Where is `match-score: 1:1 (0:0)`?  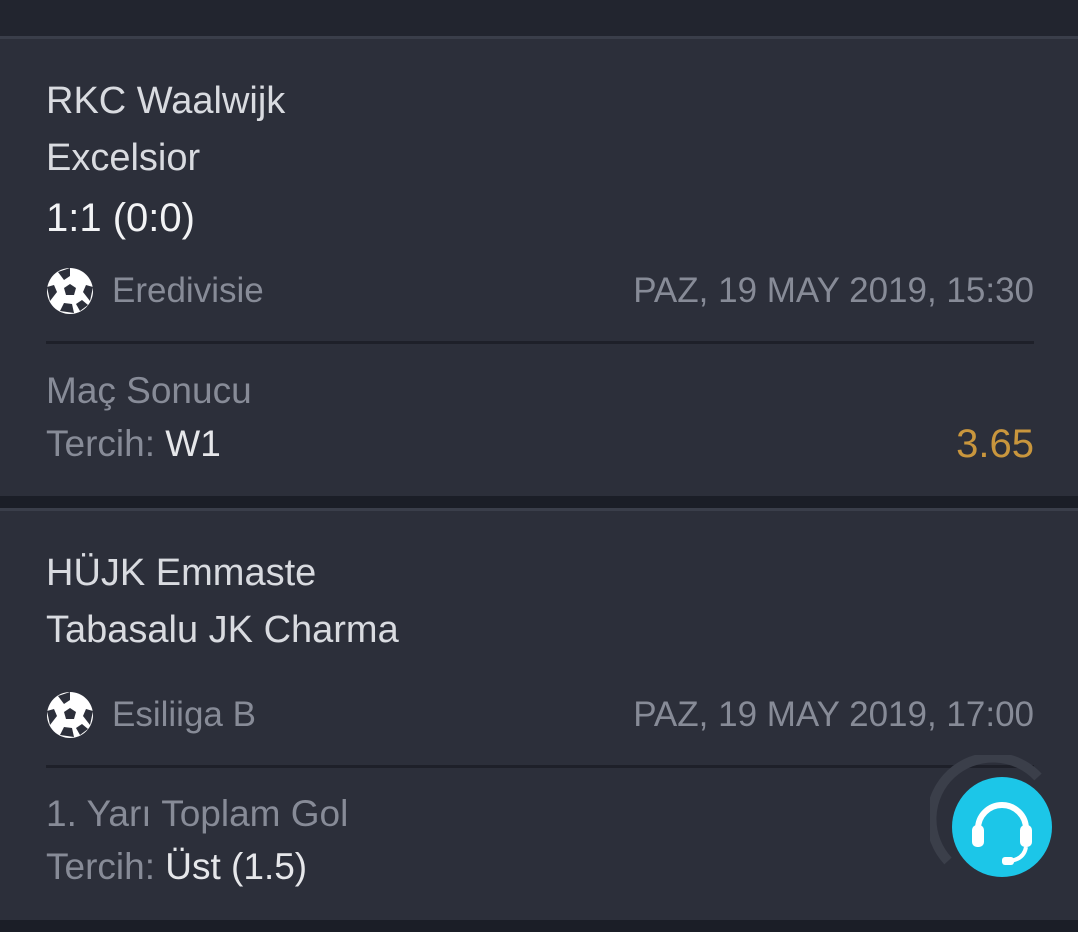
match-score: 1:1 (0:0) is located at coordinates (120, 218).